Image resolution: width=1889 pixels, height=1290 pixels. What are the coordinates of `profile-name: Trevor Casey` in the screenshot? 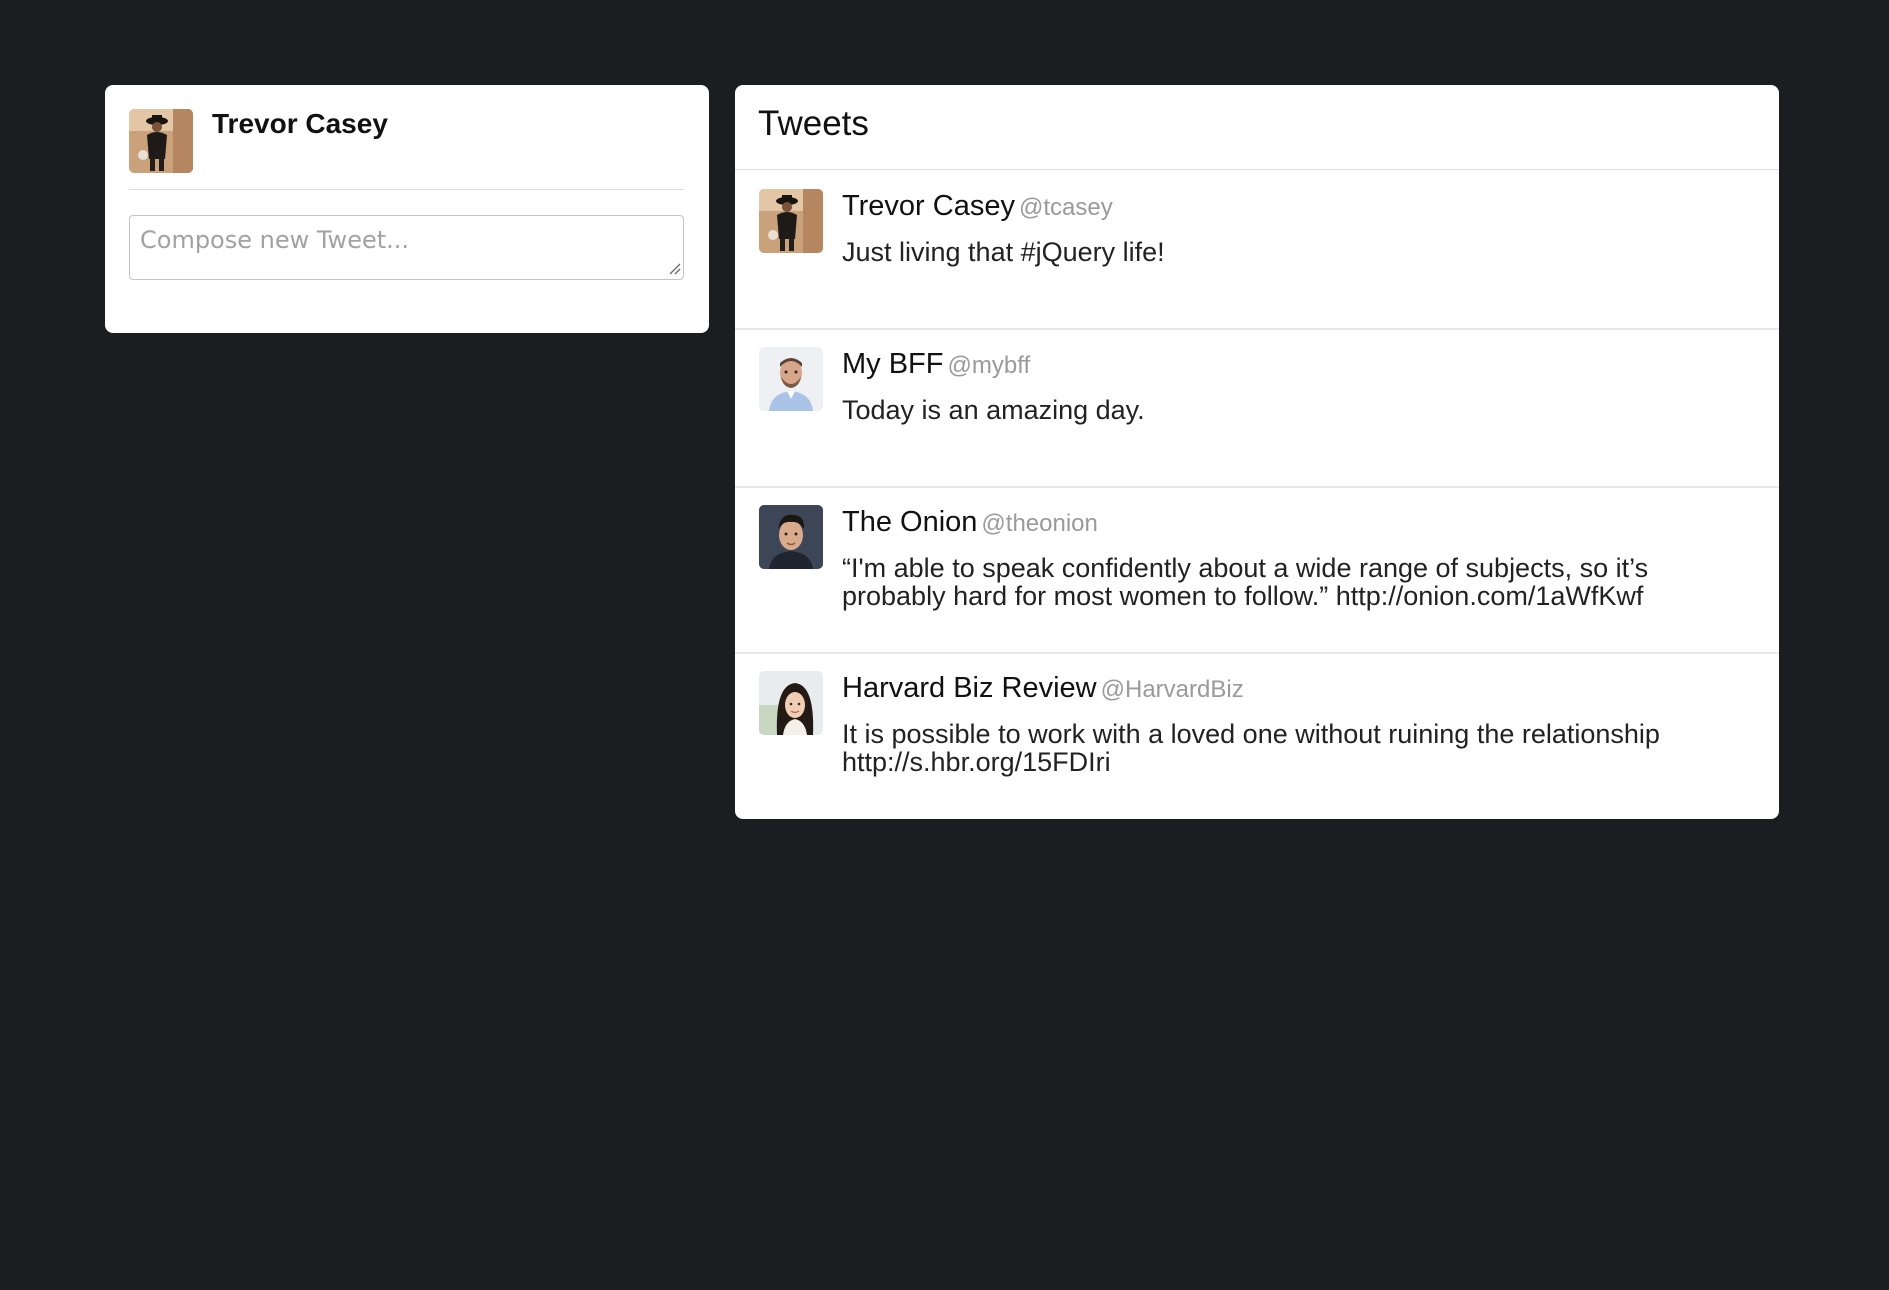 It's located at (300, 123).